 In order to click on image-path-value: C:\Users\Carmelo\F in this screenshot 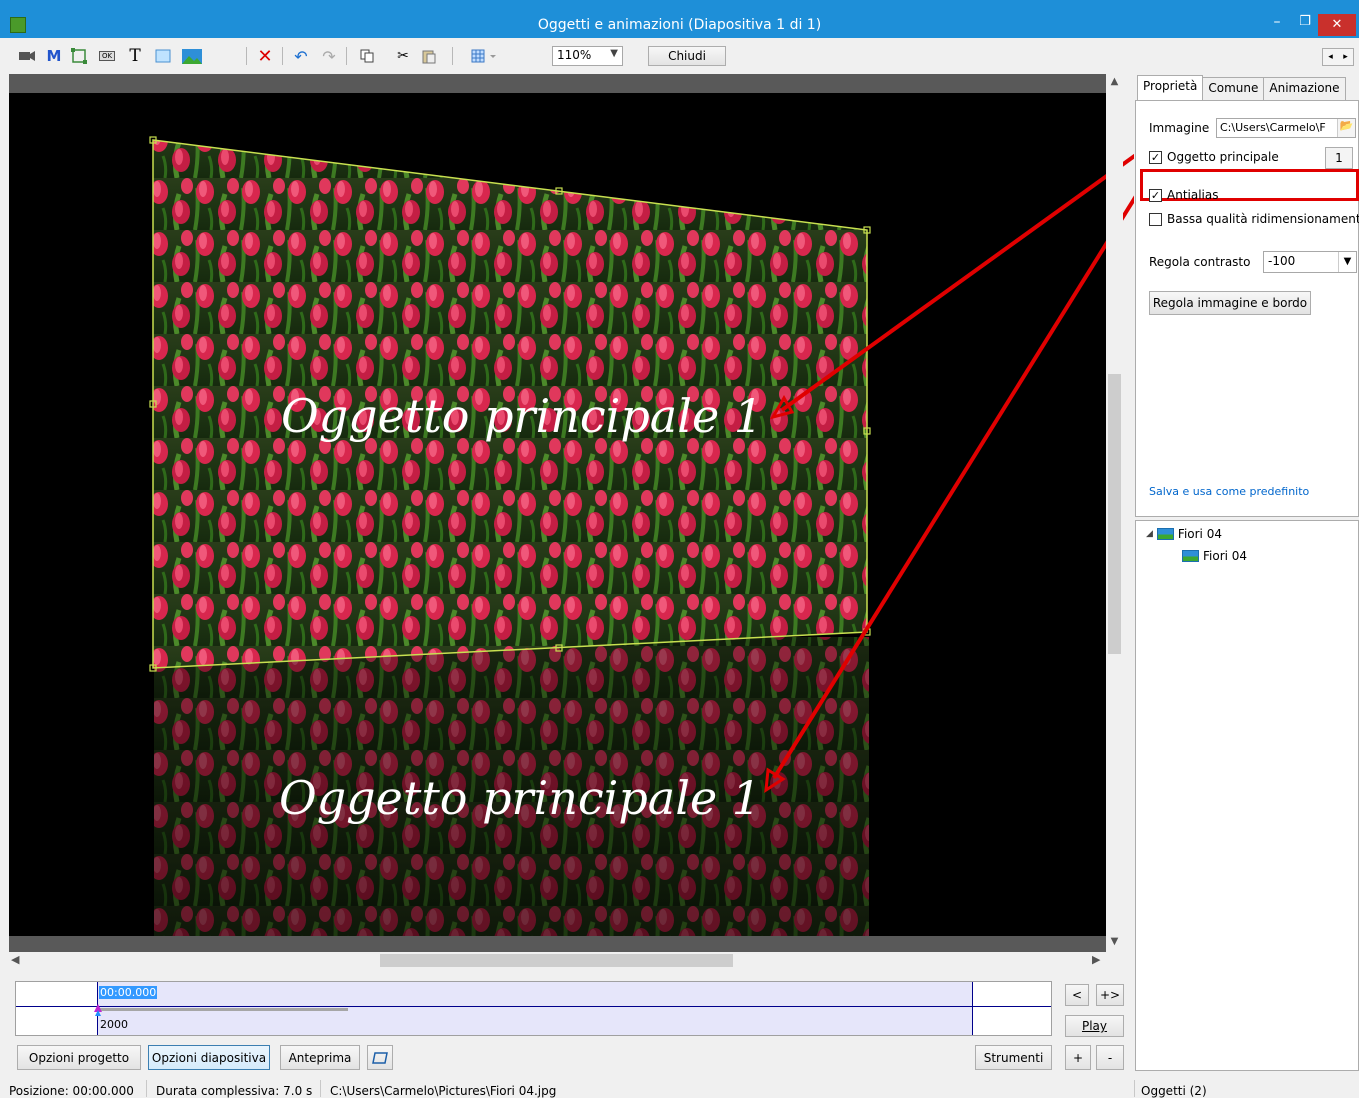, I will do `click(1273, 127)`.